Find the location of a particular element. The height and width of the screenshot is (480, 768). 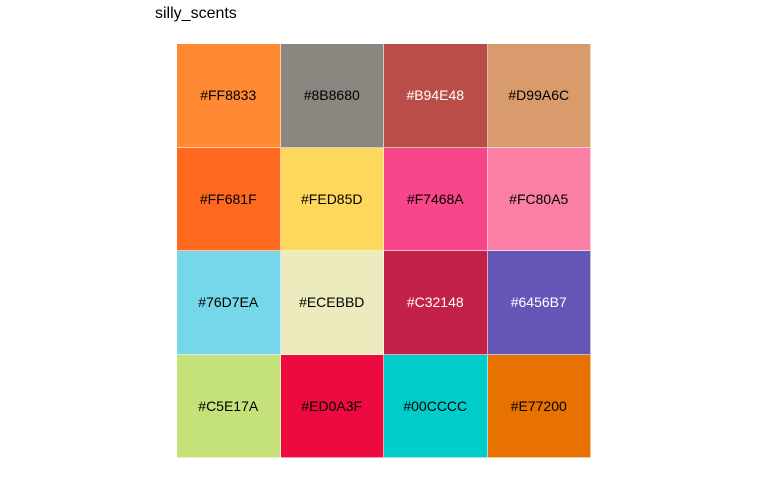

color-swatch: #D99A6C is located at coordinates (539, 96).